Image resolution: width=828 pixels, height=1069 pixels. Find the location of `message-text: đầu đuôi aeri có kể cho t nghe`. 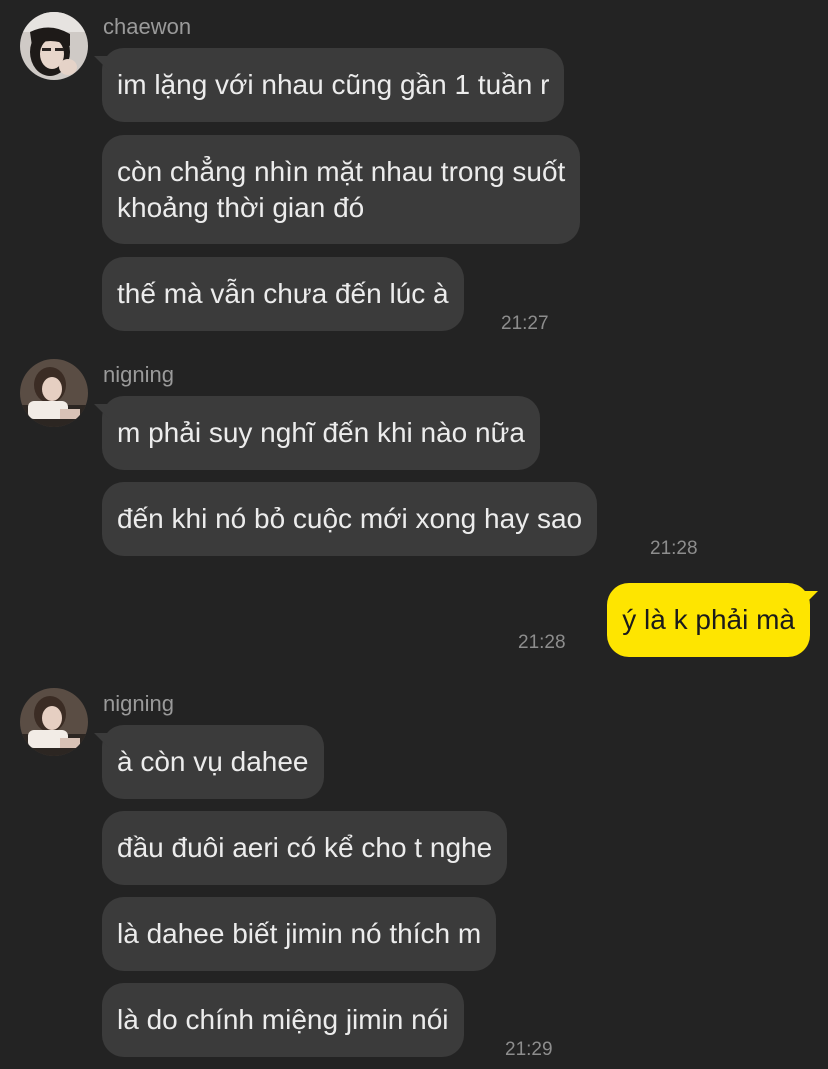

message-text: đầu đuôi aeri có kể cho t nghe is located at coordinates (305, 847).